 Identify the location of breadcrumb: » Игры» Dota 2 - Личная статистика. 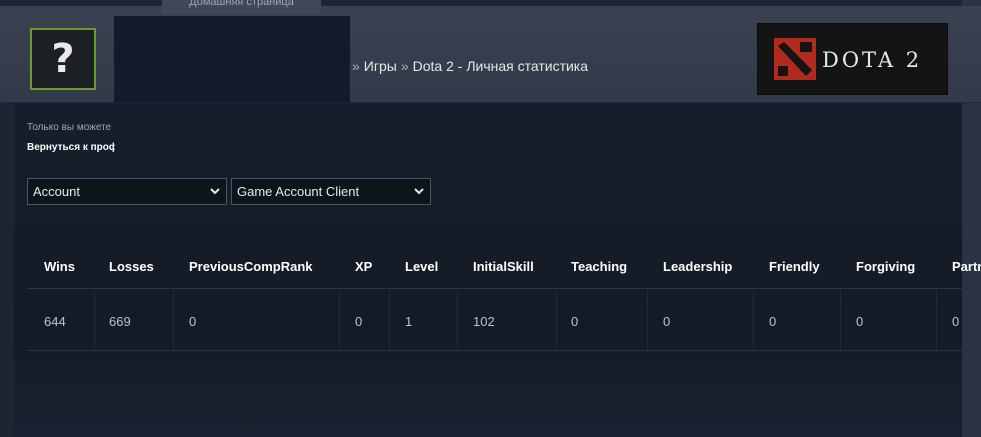
(468, 66).